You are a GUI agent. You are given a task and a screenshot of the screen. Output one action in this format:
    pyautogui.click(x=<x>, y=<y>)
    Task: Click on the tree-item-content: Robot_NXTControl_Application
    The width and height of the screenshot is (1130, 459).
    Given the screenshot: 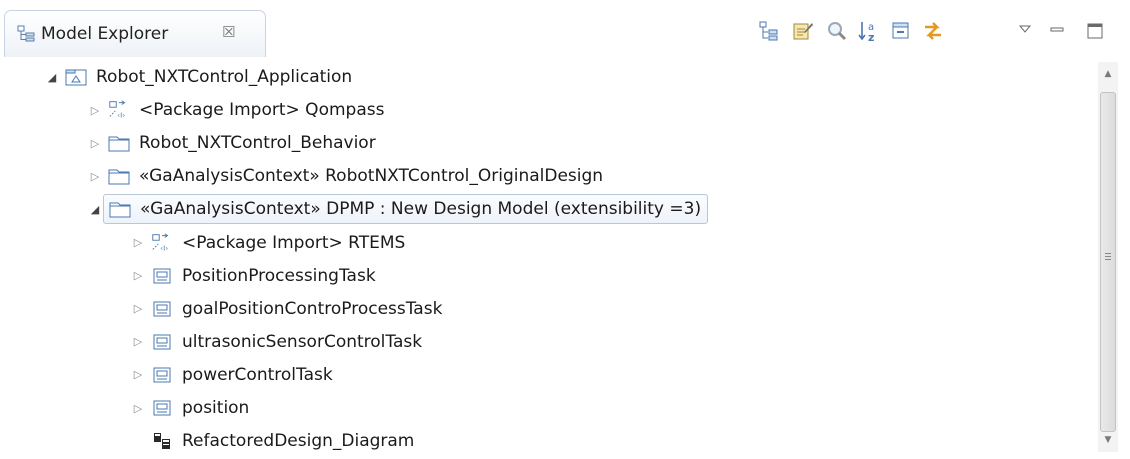 What is the action you would take?
    pyautogui.click(x=209, y=77)
    